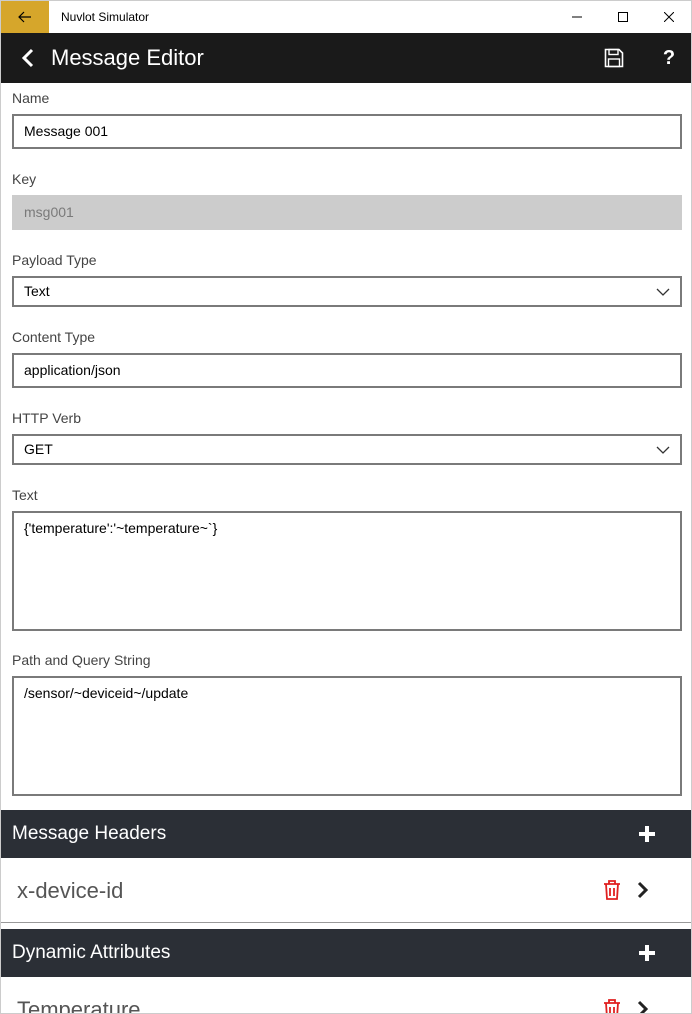 The width and height of the screenshot is (692, 1014). I want to click on http-verb-select: GET, so click(347, 449).